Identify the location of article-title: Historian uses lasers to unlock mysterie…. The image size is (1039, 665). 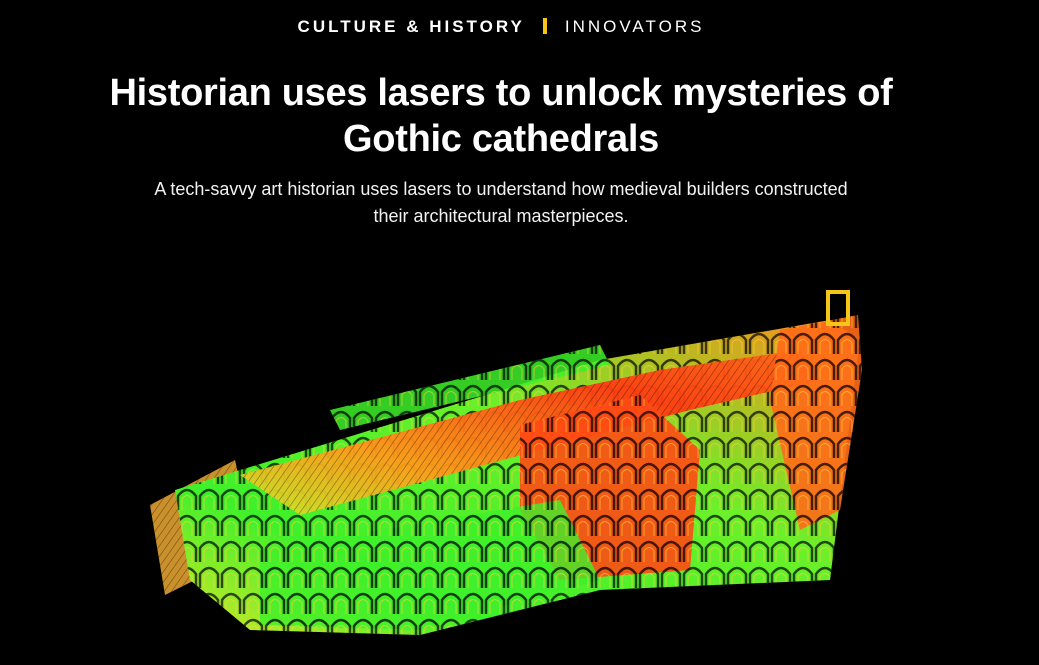
(501, 116).